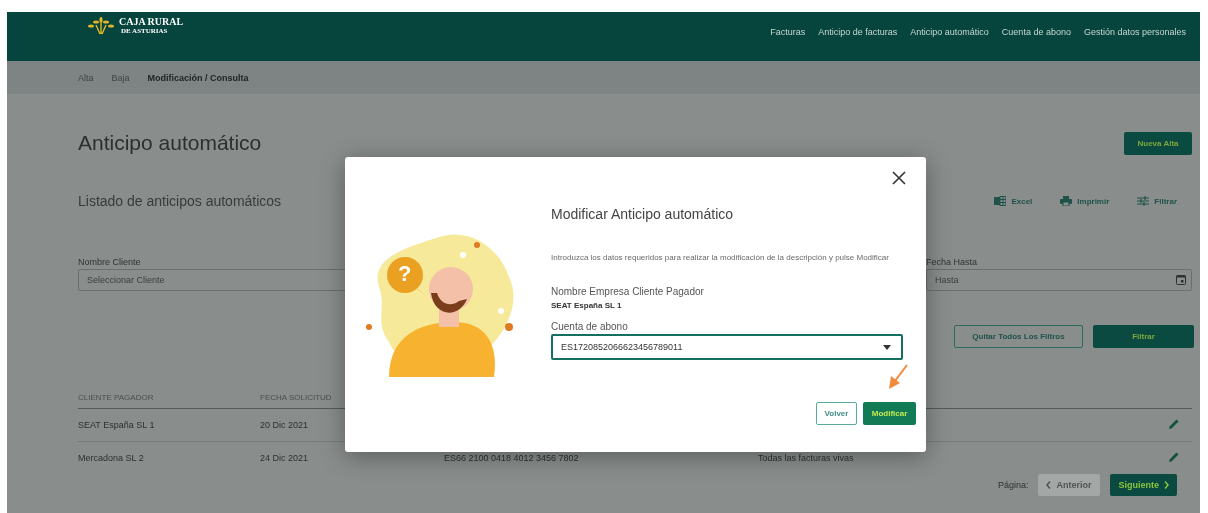 The width and height of the screenshot is (1208, 513). What do you see at coordinates (198, 77) in the screenshot?
I see `sub-tab: Modificación / Consulta` at bounding box center [198, 77].